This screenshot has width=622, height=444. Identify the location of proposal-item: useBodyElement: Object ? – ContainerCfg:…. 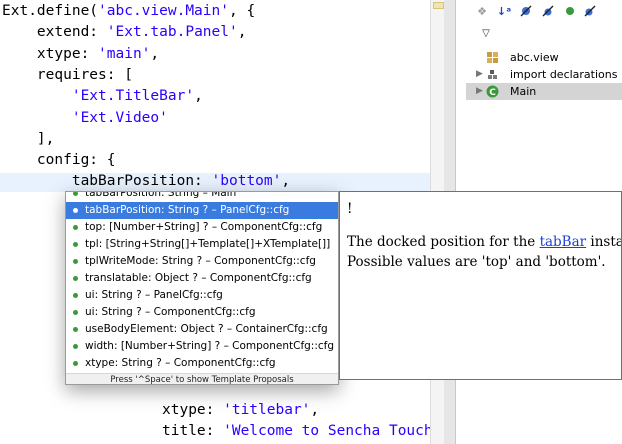
(202, 329).